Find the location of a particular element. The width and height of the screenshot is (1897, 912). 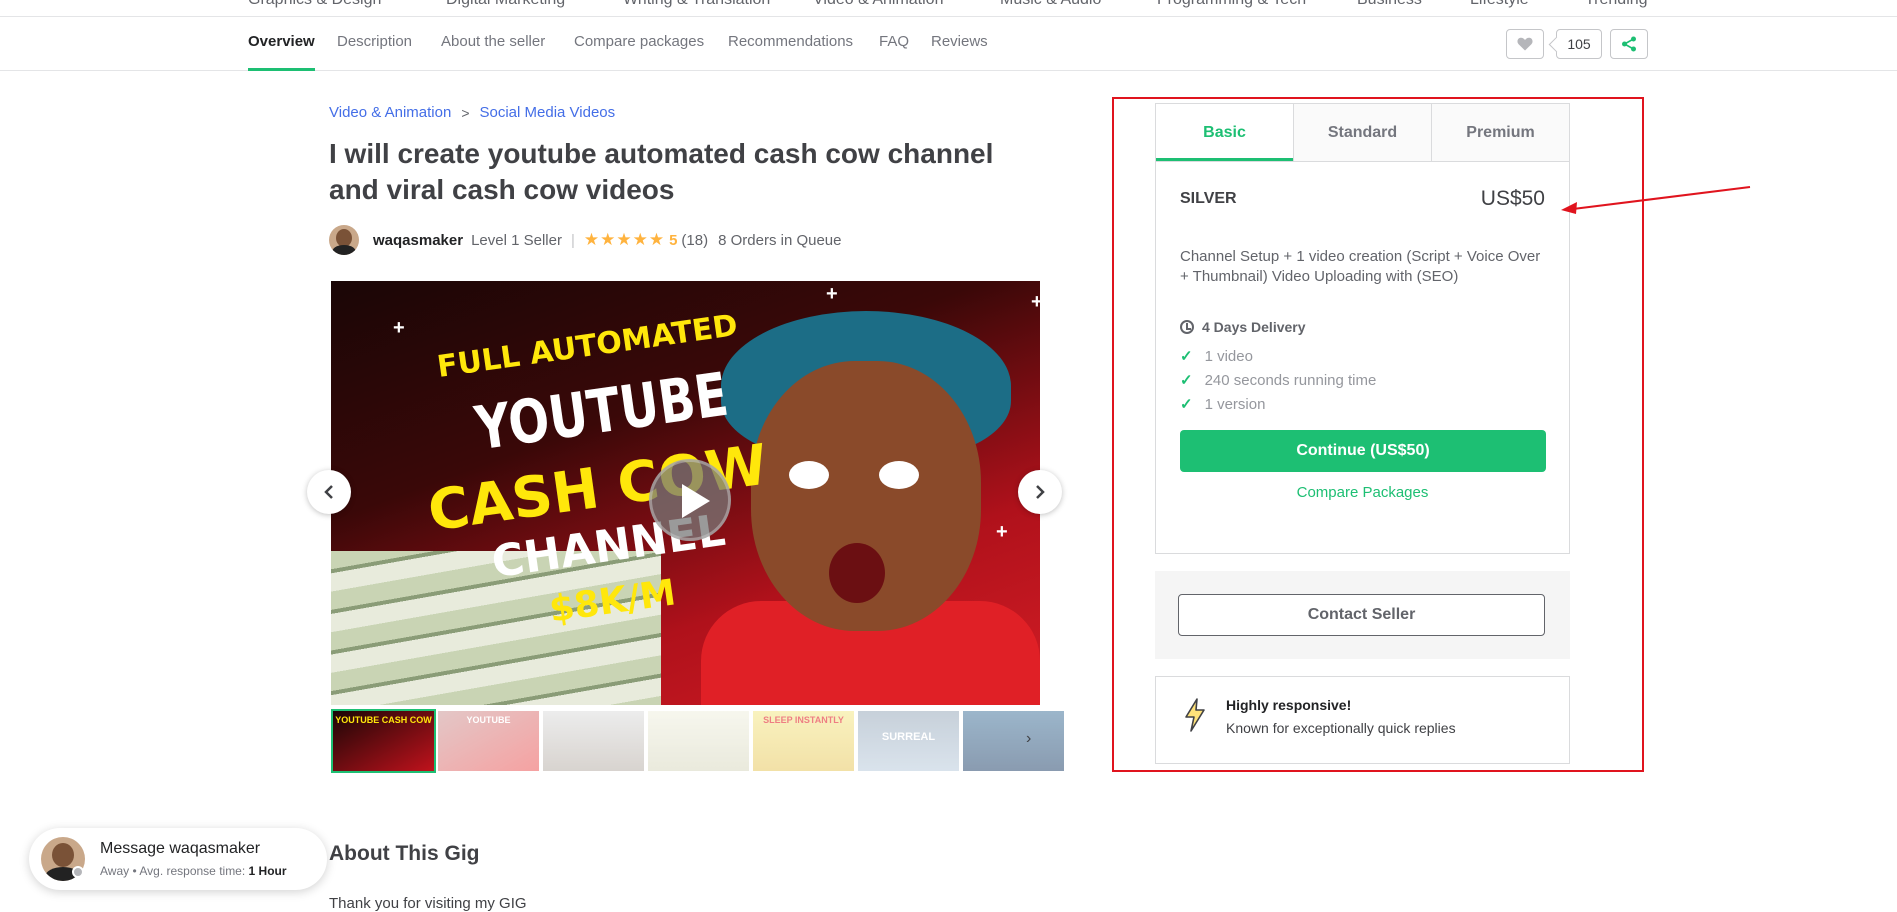

message-title: Message waqasmaker is located at coordinates (180, 848).